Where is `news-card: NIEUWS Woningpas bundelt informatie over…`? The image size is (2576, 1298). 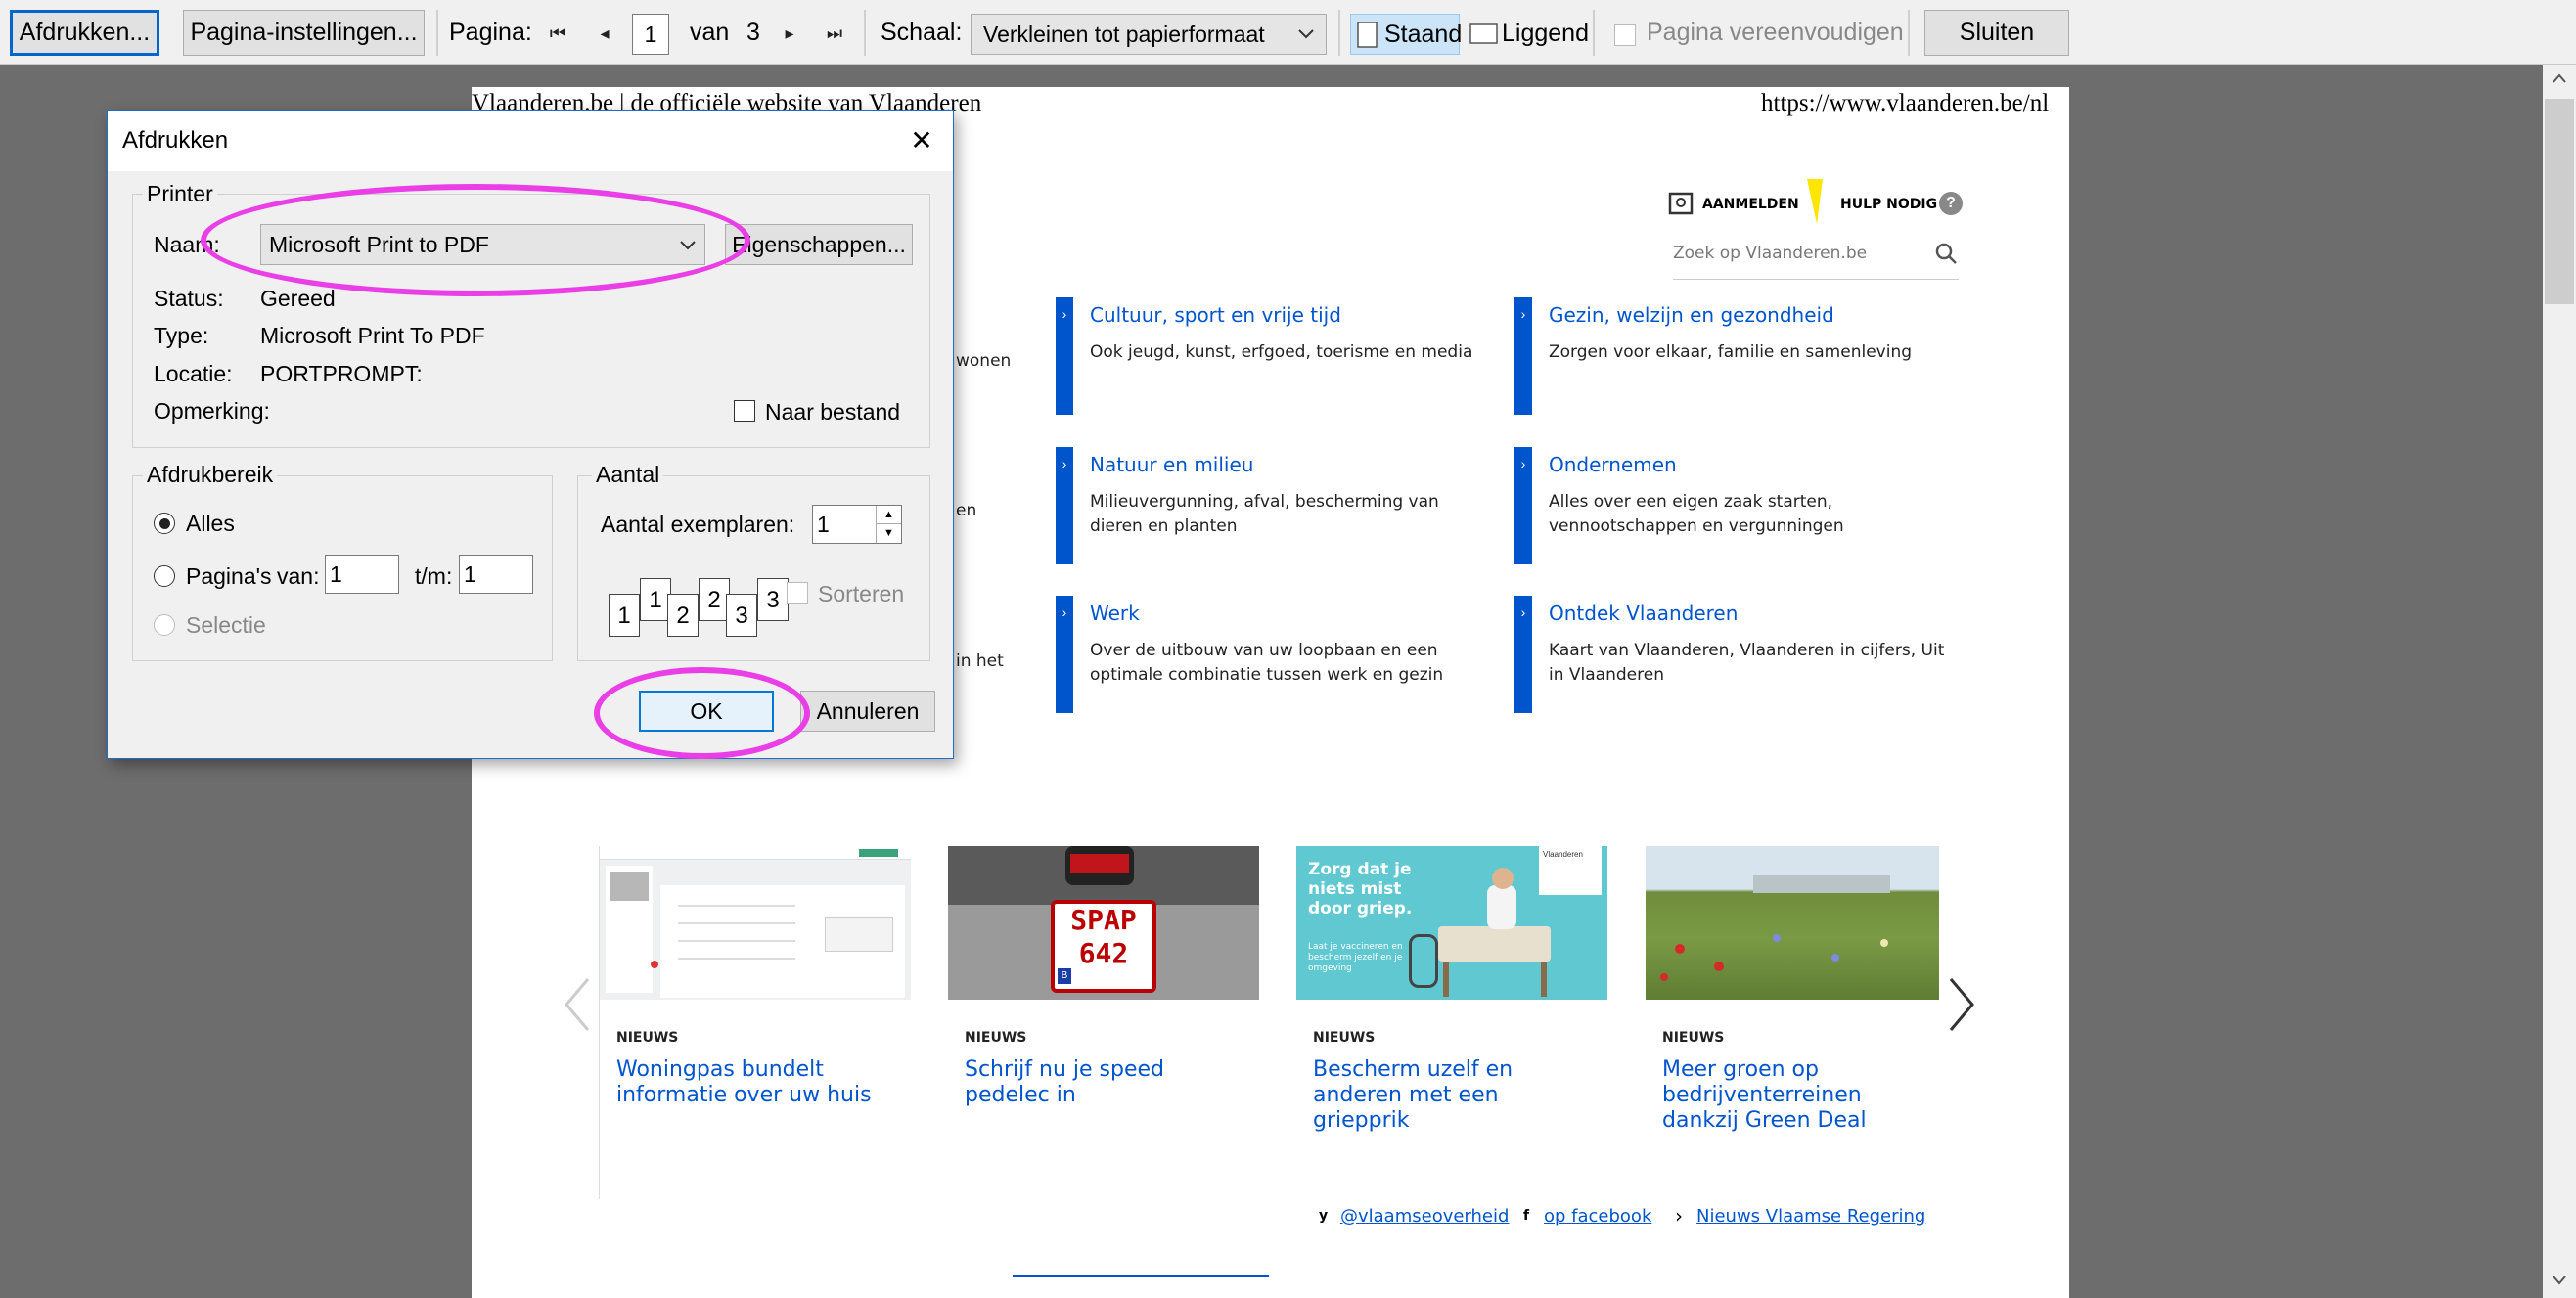
news-card: NIEUWS Woningpas bundelt informatie over… is located at coordinates (755, 1022).